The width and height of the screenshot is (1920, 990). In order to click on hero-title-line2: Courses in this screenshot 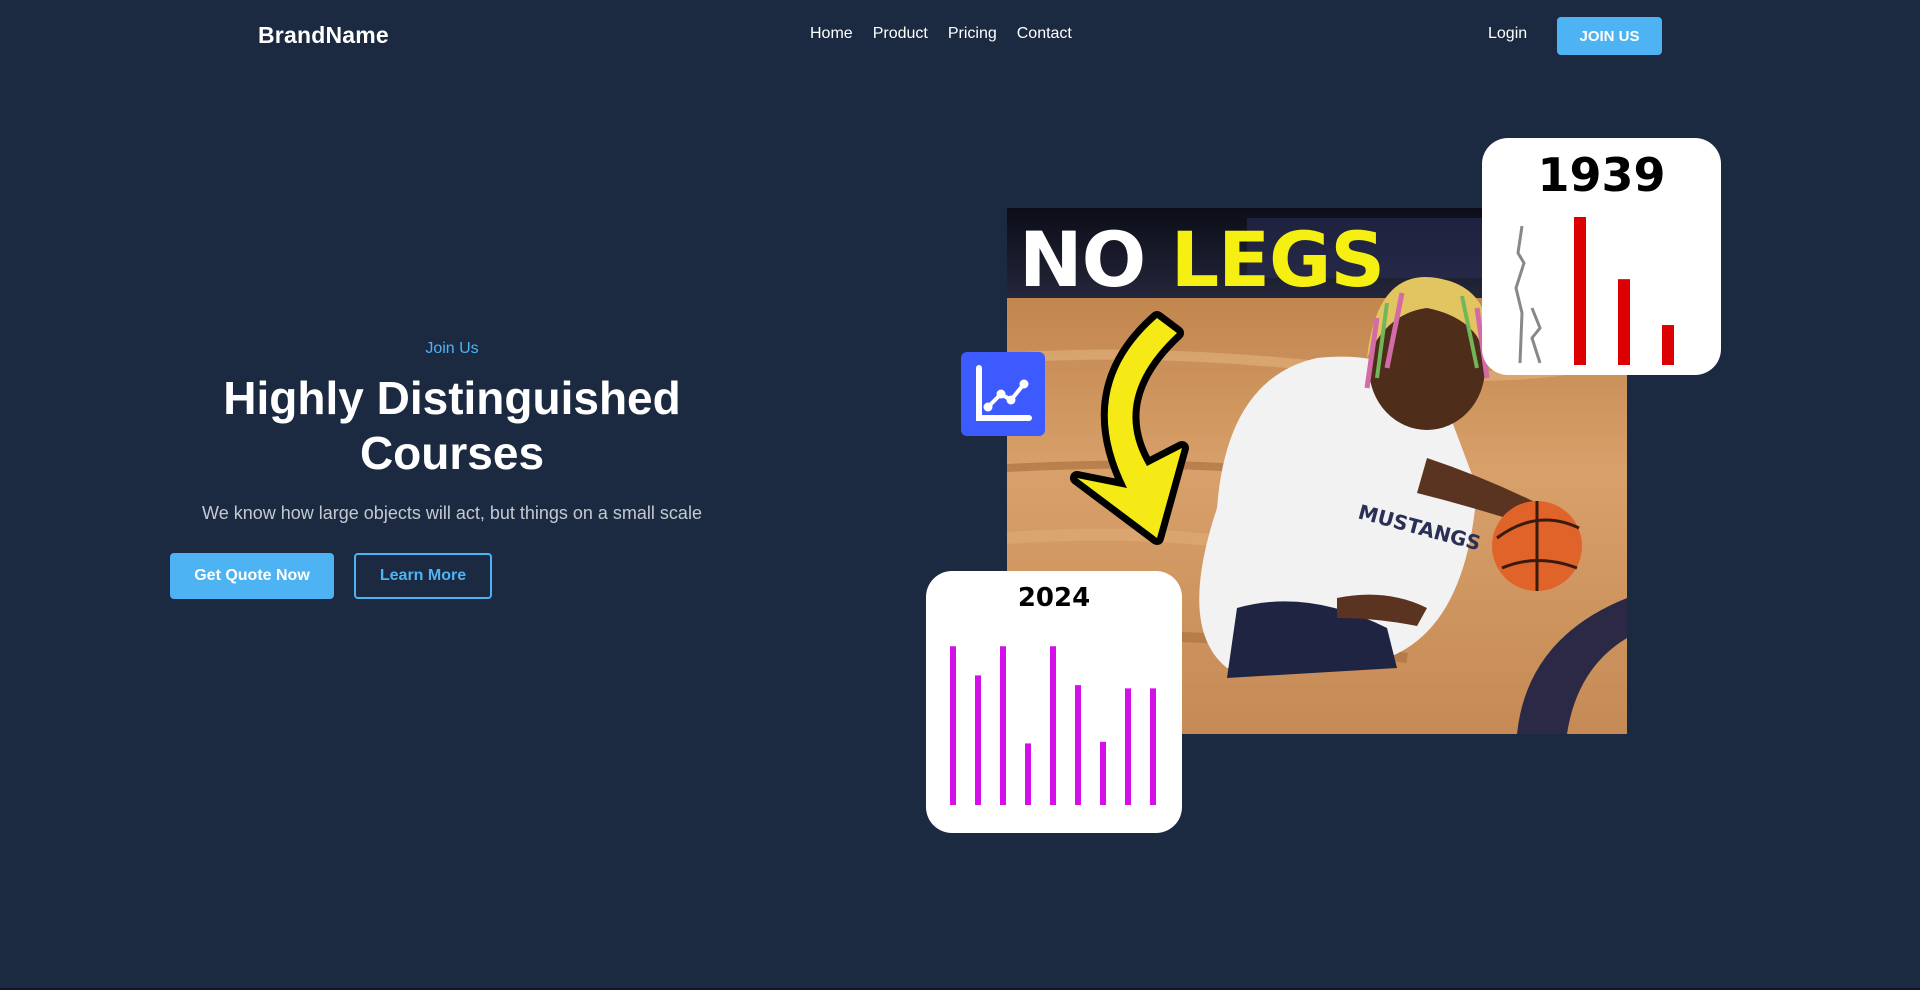, I will do `click(452, 453)`.